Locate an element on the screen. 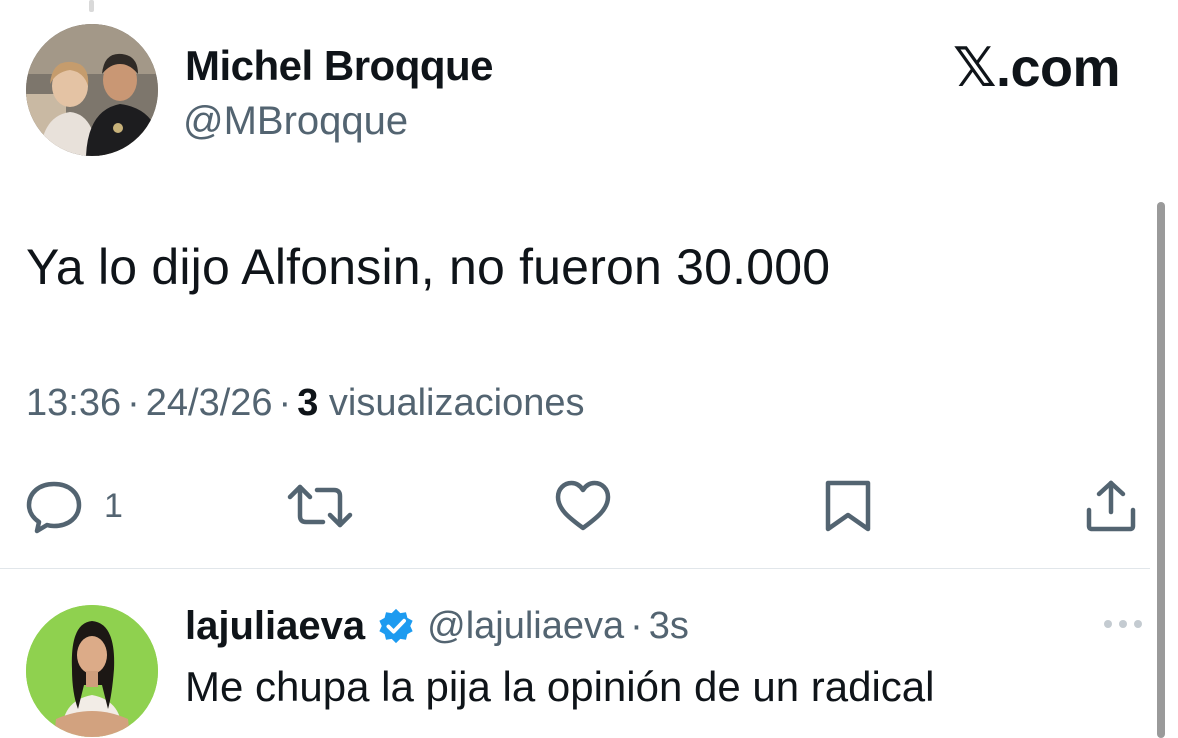 The height and width of the screenshot is (738, 1178). top-scroll-indicator is located at coordinates (91, 6).